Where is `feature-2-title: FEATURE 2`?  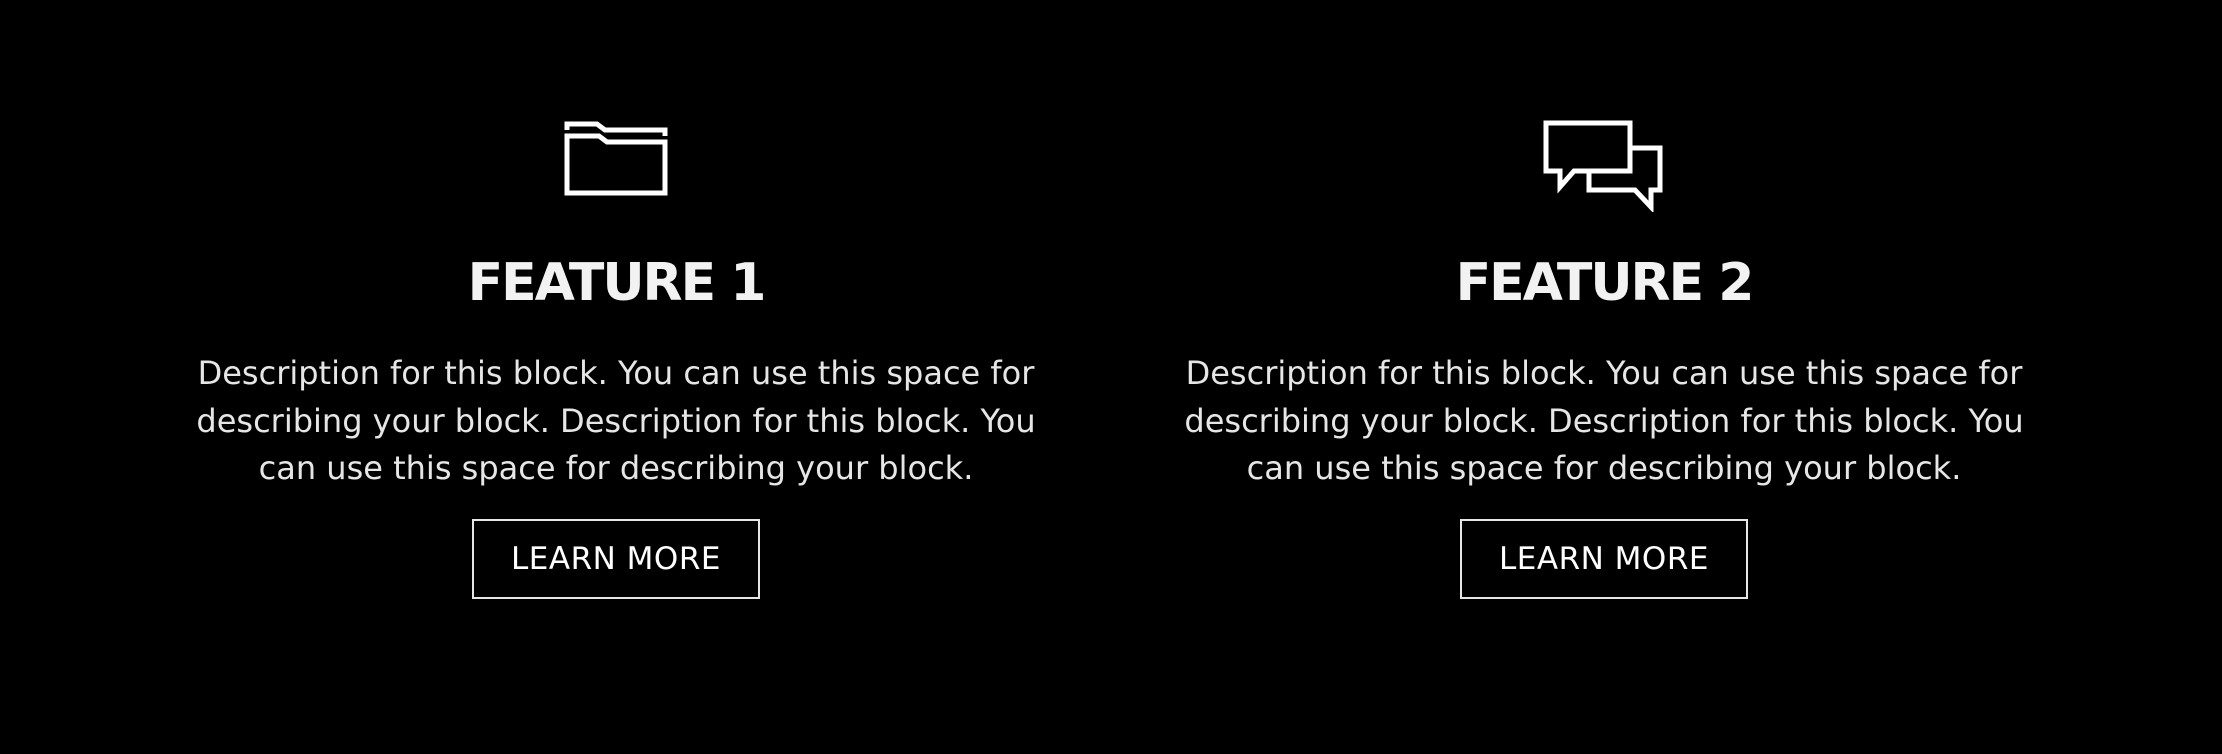 feature-2-title: FEATURE 2 is located at coordinates (1605, 283).